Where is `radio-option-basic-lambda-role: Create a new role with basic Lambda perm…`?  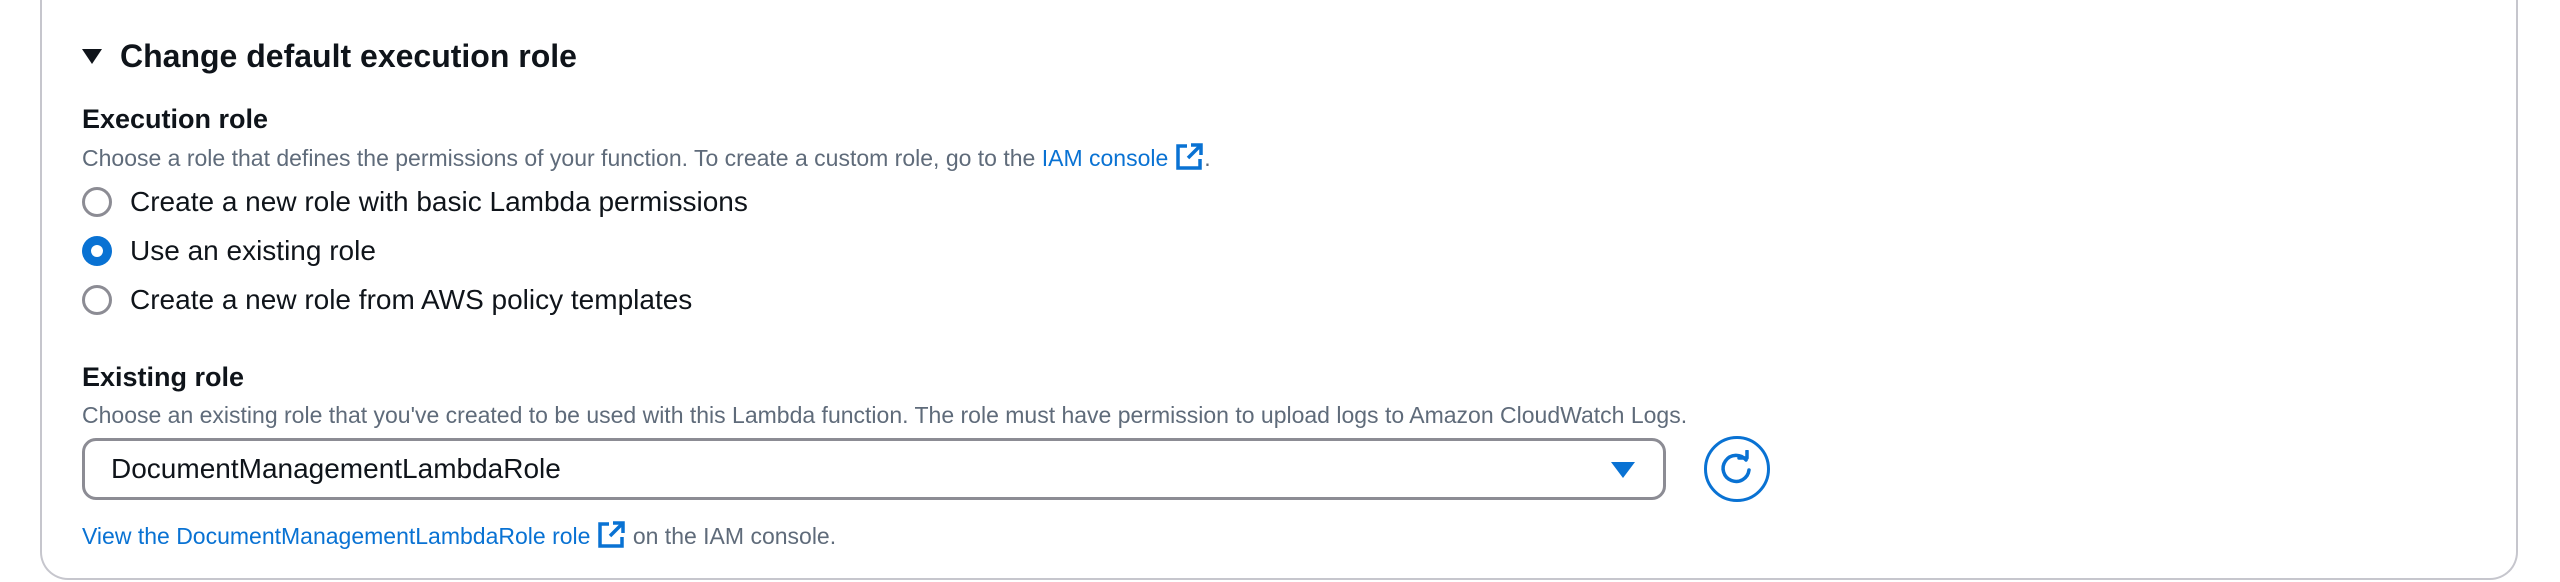 radio-option-basic-lambda-role: Create a new role with basic Lambda perm… is located at coordinates (415, 202).